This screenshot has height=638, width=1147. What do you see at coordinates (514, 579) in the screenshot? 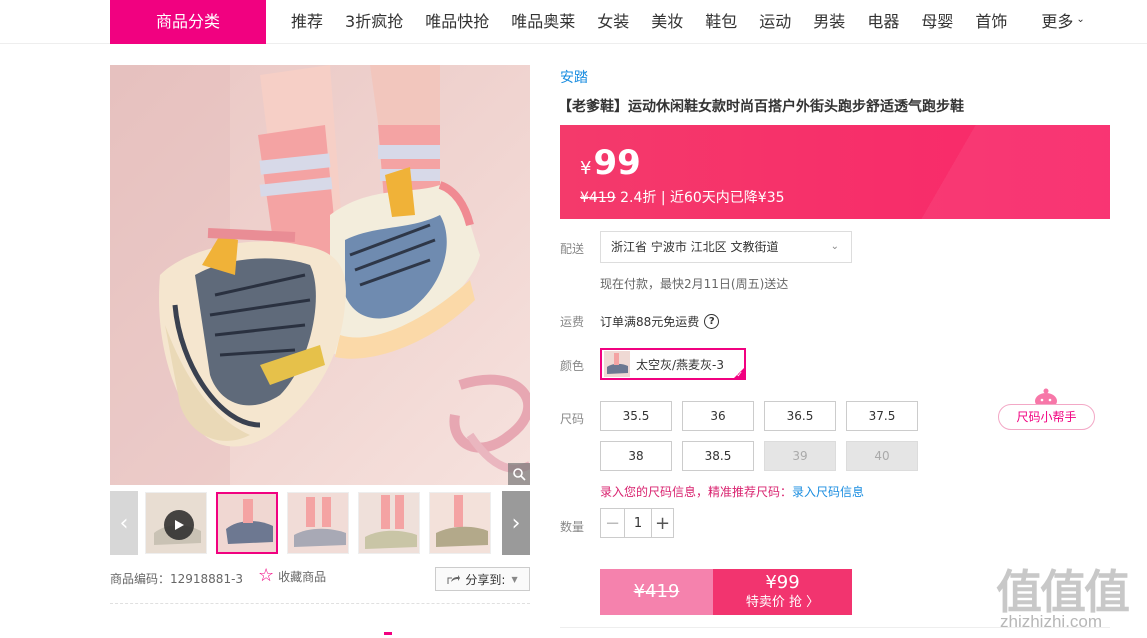
I see `caret-down-icon: ▼` at bounding box center [514, 579].